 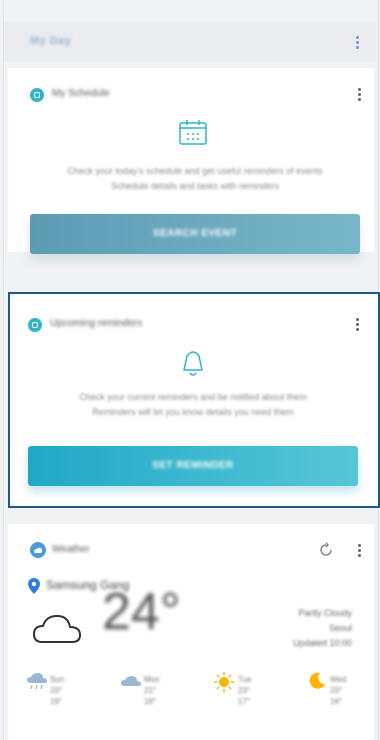 What do you see at coordinates (81, 93) in the screenshot?
I see `card-title: My Schedule` at bounding box center [81, 93].